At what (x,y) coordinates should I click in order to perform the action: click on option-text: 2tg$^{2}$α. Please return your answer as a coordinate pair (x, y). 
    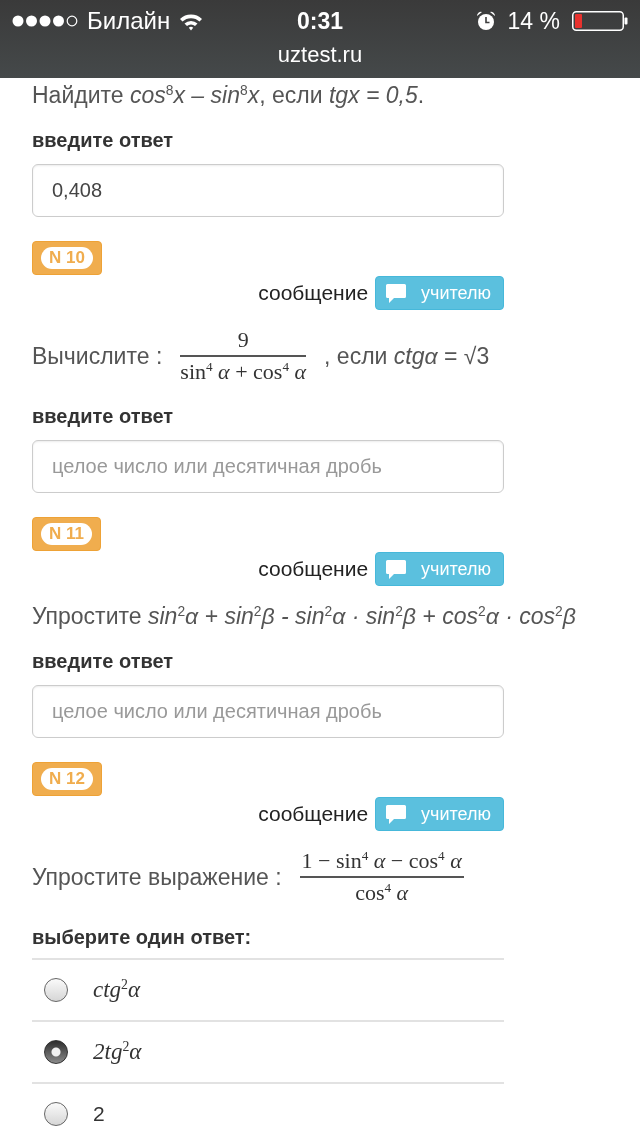
    Looking at the image, I should click on (117, 1052).